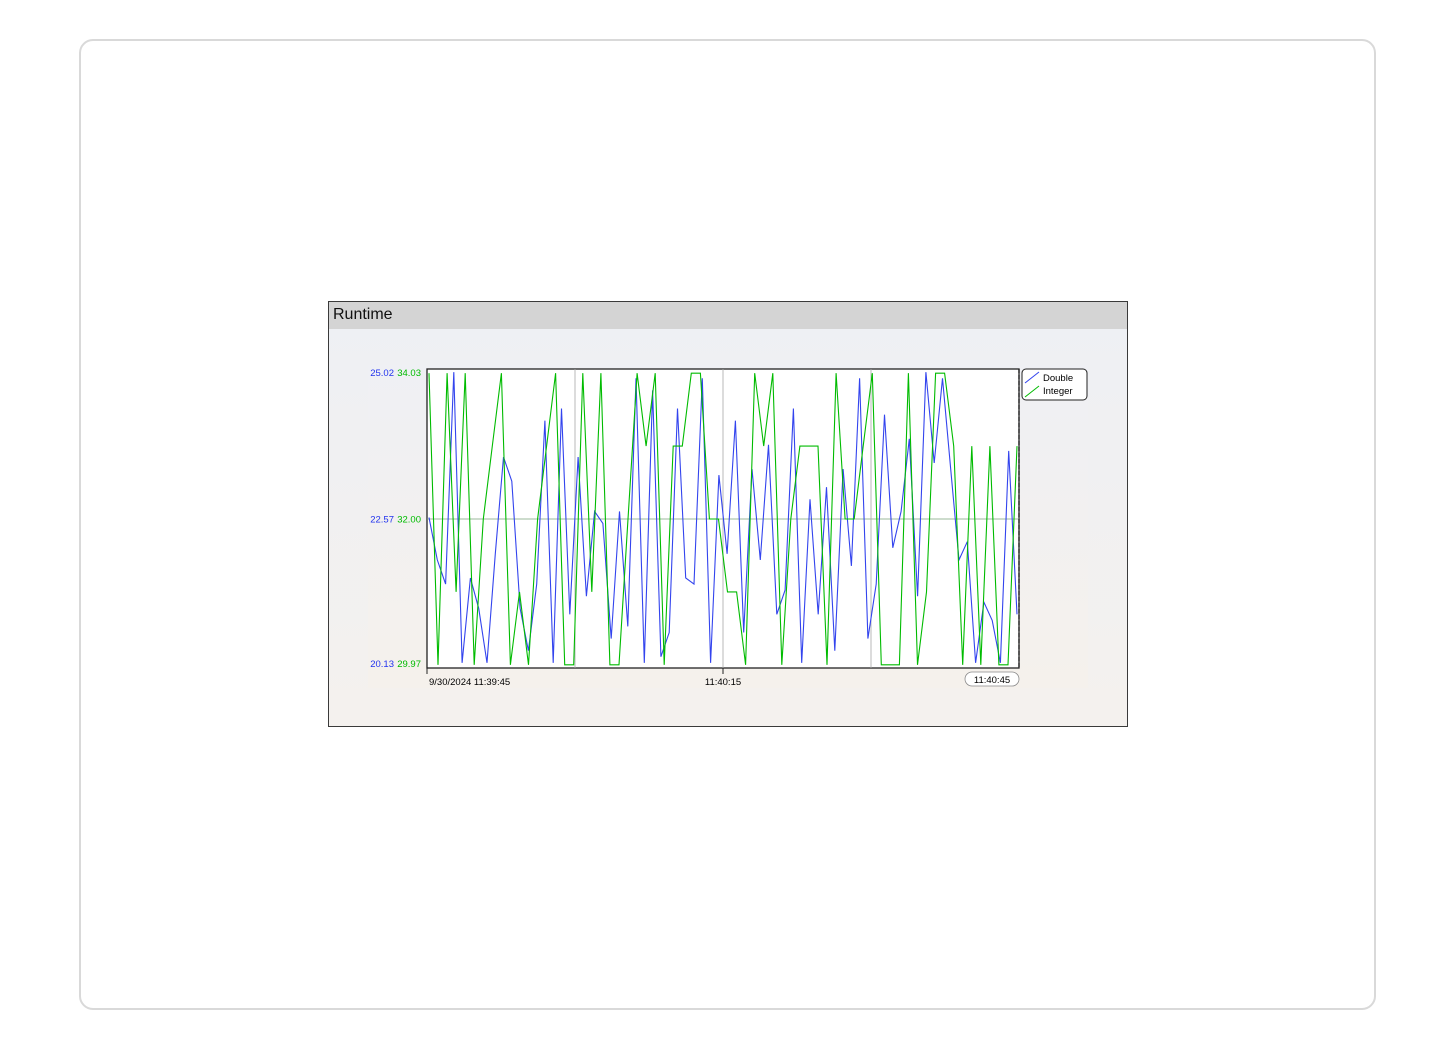  I want to click on y-tick-label-axis0-0: 25.02, so click(382, 373).